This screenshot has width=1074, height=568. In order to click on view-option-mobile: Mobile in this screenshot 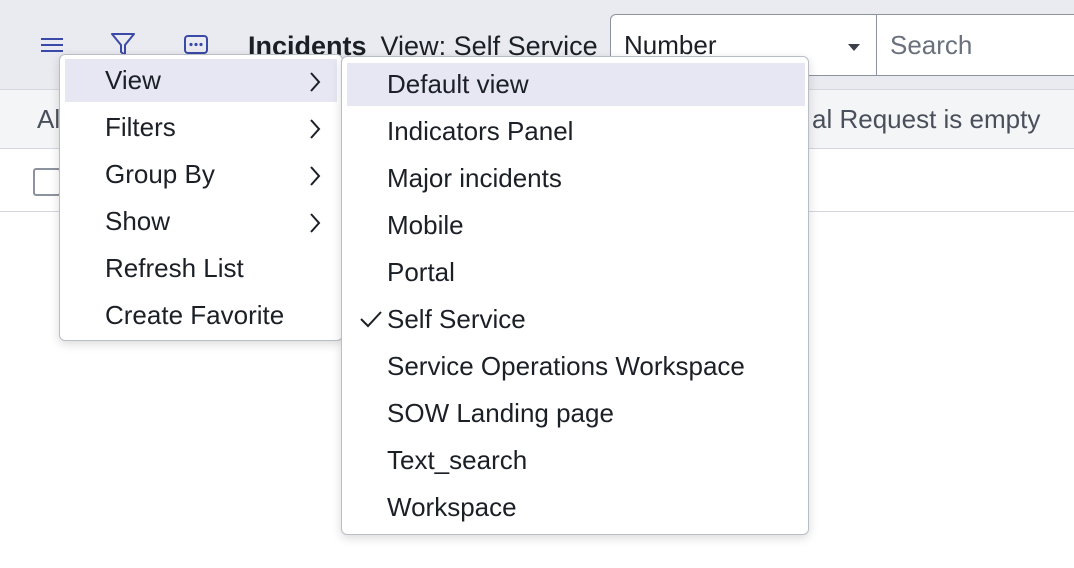, I will do `click(576, 225)`.